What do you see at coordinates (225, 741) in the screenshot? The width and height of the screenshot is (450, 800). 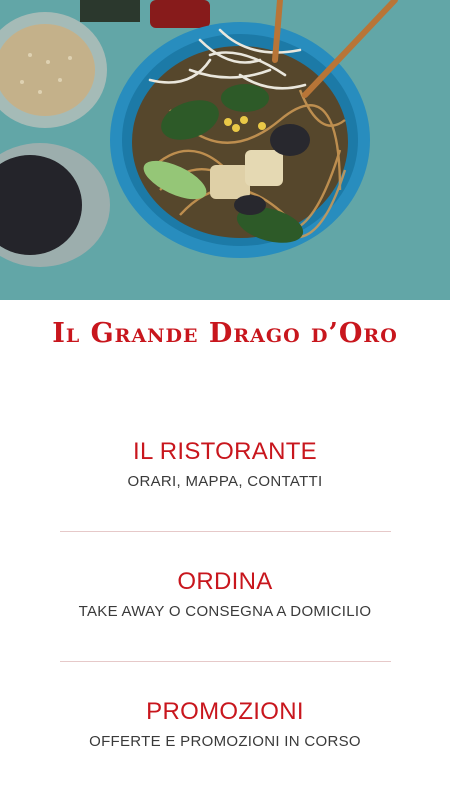 I see `menu-item-subtitle: OFFERTE E PROMOZIONI IN CORSO` at bounding box center [225, 741].